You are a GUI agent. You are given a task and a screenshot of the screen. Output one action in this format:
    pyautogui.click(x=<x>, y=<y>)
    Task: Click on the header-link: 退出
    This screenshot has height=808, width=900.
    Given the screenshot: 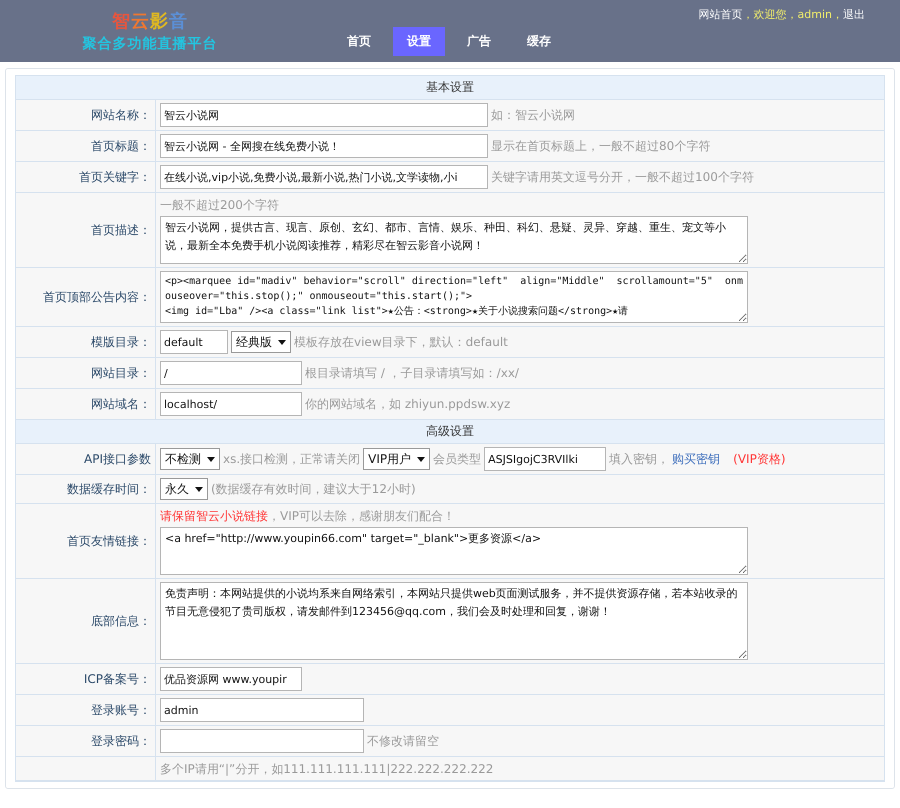 What is the action you would take?
    pyautogui.click(x=854, y=14)
    